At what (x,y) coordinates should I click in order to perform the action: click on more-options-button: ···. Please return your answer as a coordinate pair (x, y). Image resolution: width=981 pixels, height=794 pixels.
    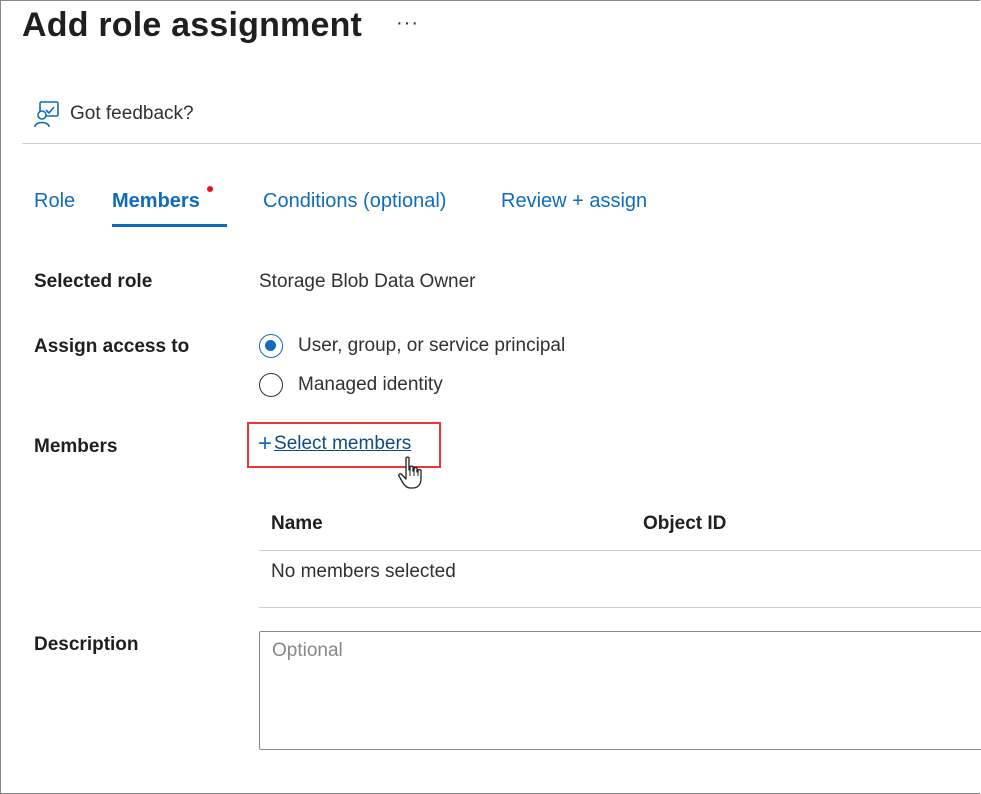
    Looking at the image, I should click on (407, 23).